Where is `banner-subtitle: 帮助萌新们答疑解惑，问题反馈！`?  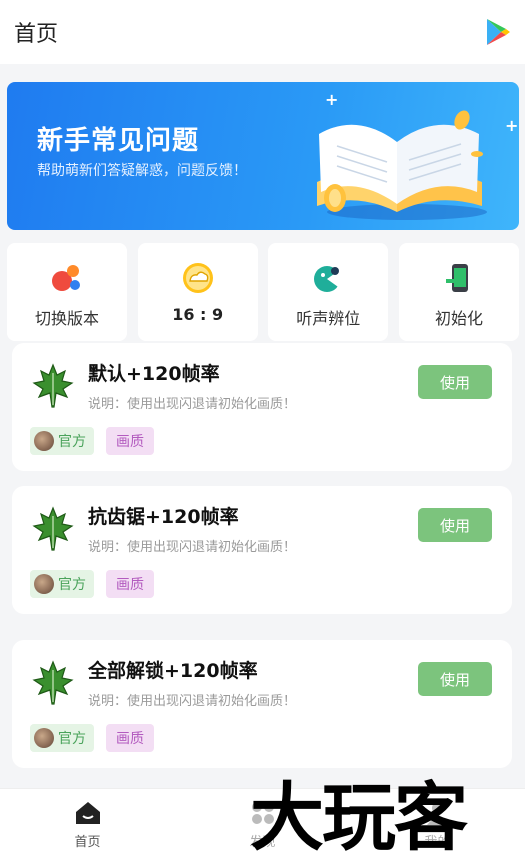
banner-subtitle: 帮助萌新们答疑解惑，问题反馈！ is located at coordinates (142, 171).